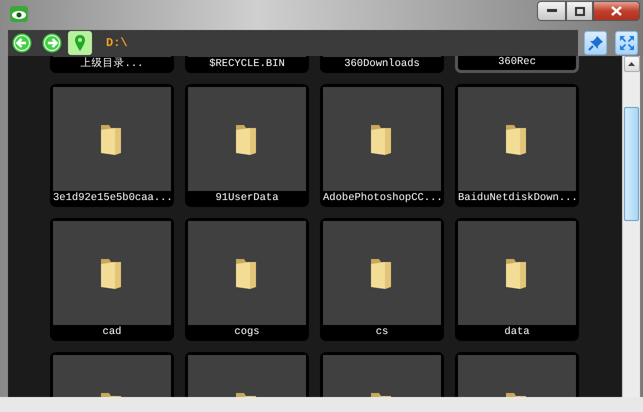 The width and height of the screenshot is (643, 412). What do you see at coordinates (631, 164) in the screenshot?
I see `scroll-thumb` at bounding box center [631, 164].